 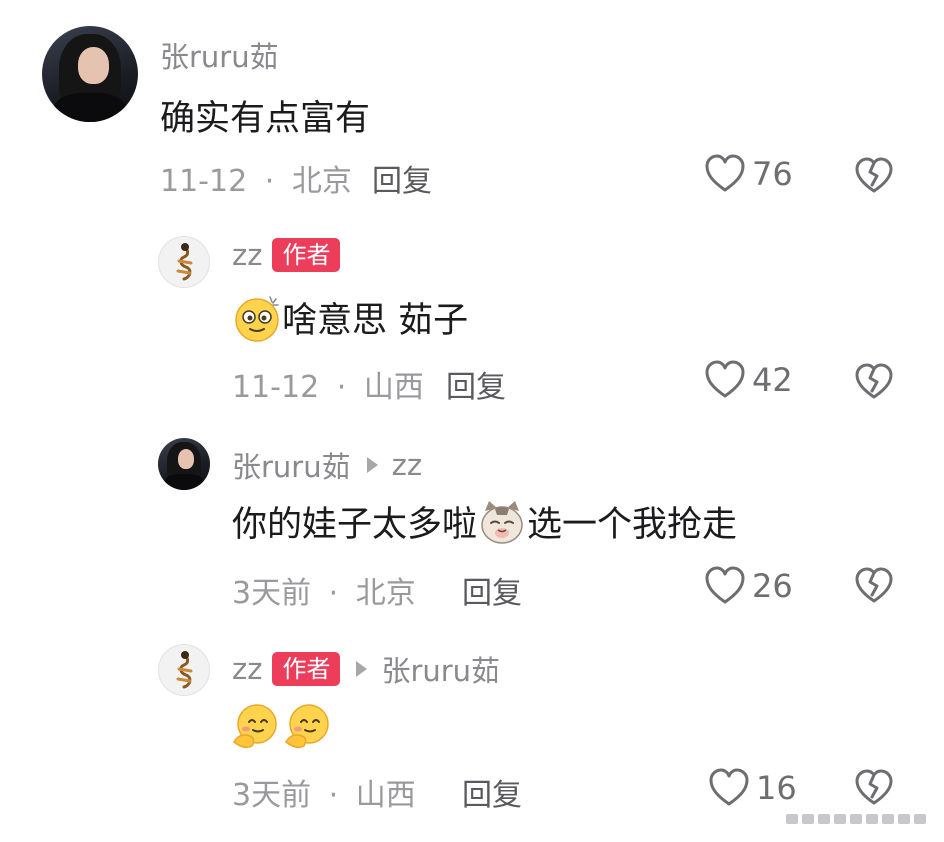 What do you see at coordinates (856, 819) in the screenshot?
I see `watermark-graphic` at bounding box center [856, 819].